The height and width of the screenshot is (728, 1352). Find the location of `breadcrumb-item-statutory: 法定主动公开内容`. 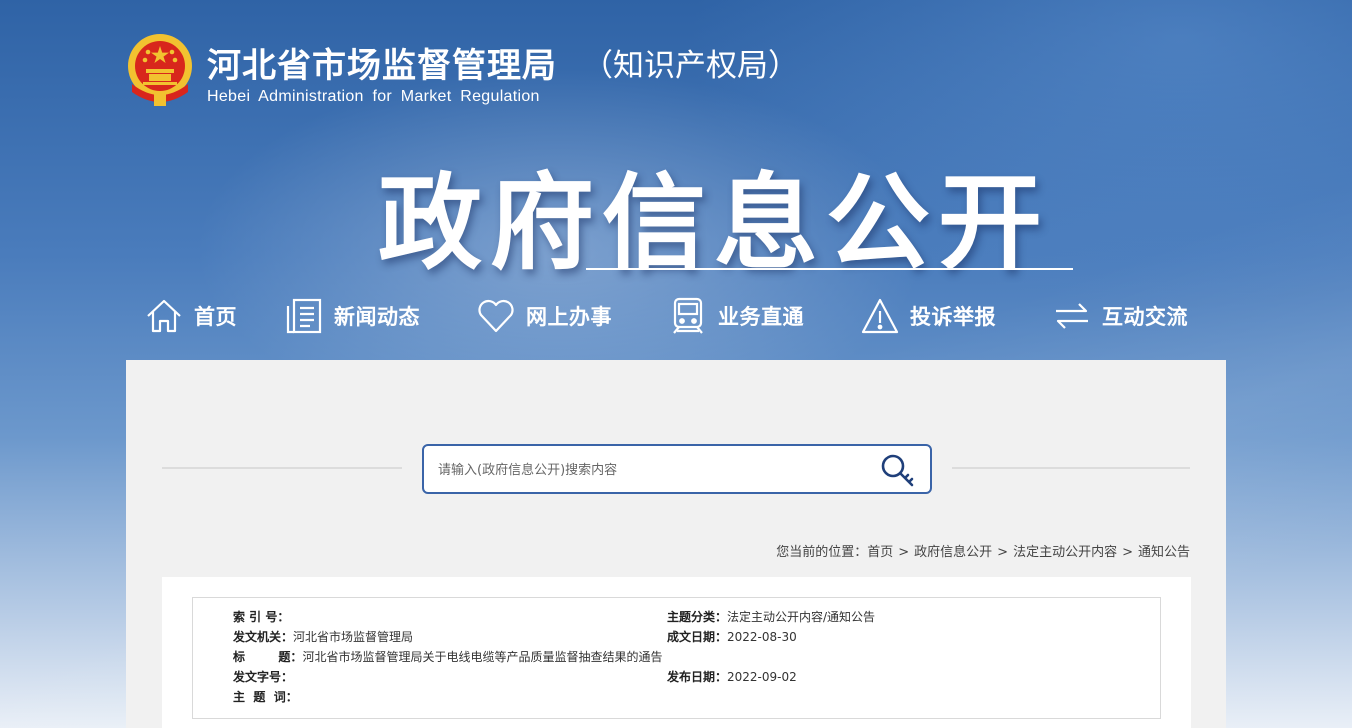

breadcrumb-item-statutory: 法定主动公开内容 is located at coordinates (1065, 552).